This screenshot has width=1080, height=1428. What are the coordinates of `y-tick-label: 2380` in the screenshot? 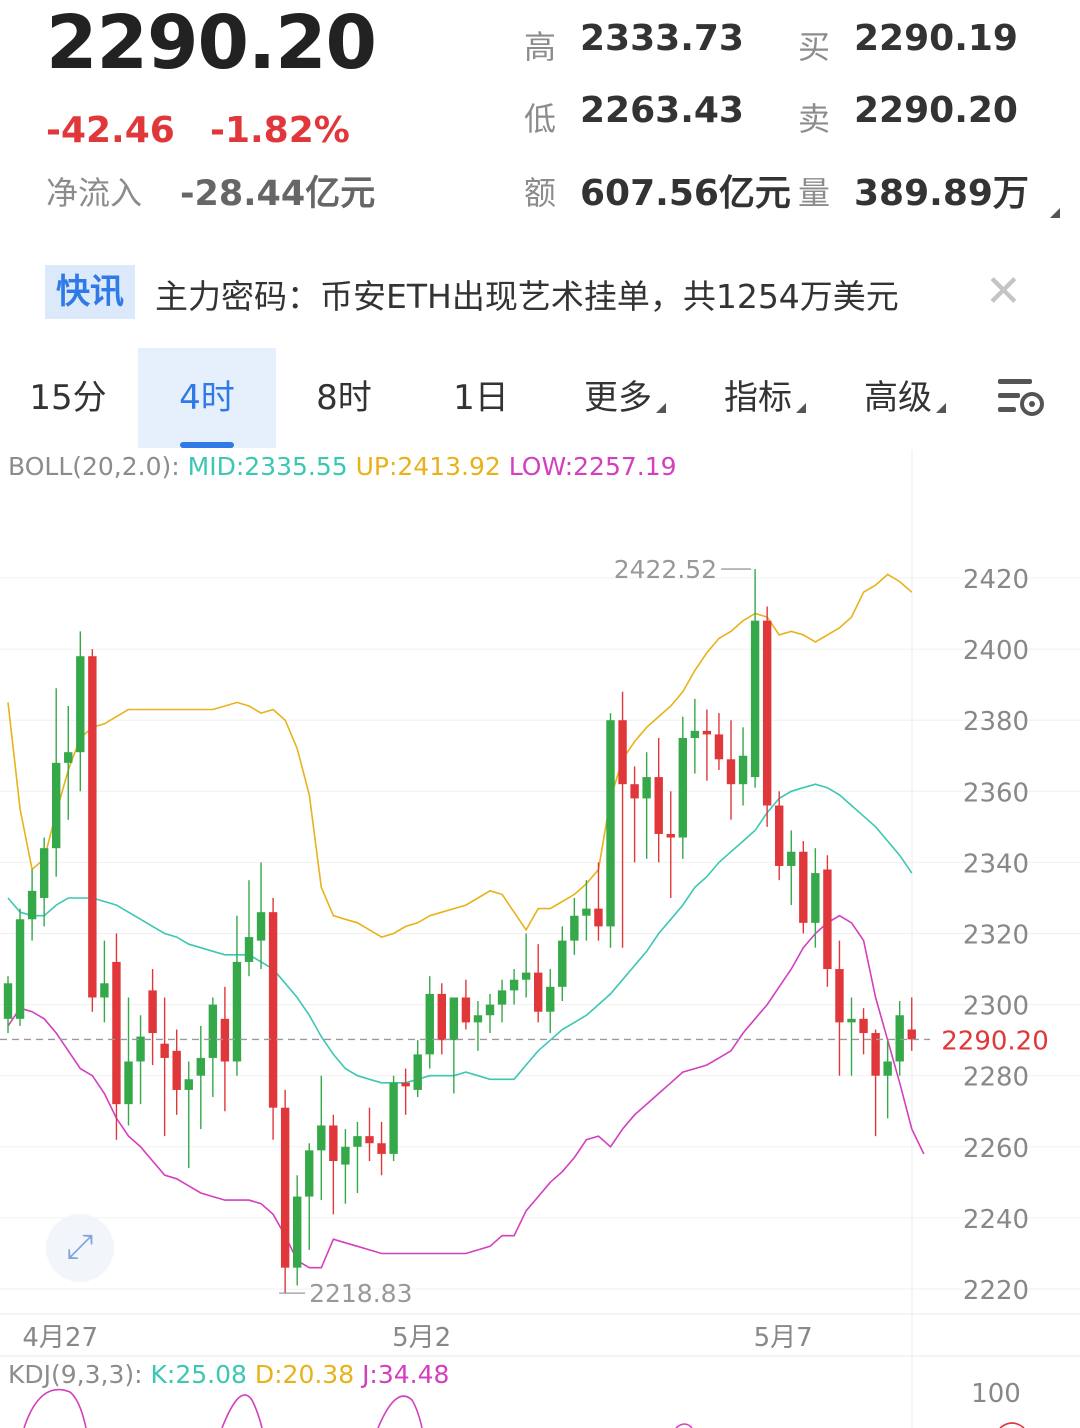 It's located at (996, 722).